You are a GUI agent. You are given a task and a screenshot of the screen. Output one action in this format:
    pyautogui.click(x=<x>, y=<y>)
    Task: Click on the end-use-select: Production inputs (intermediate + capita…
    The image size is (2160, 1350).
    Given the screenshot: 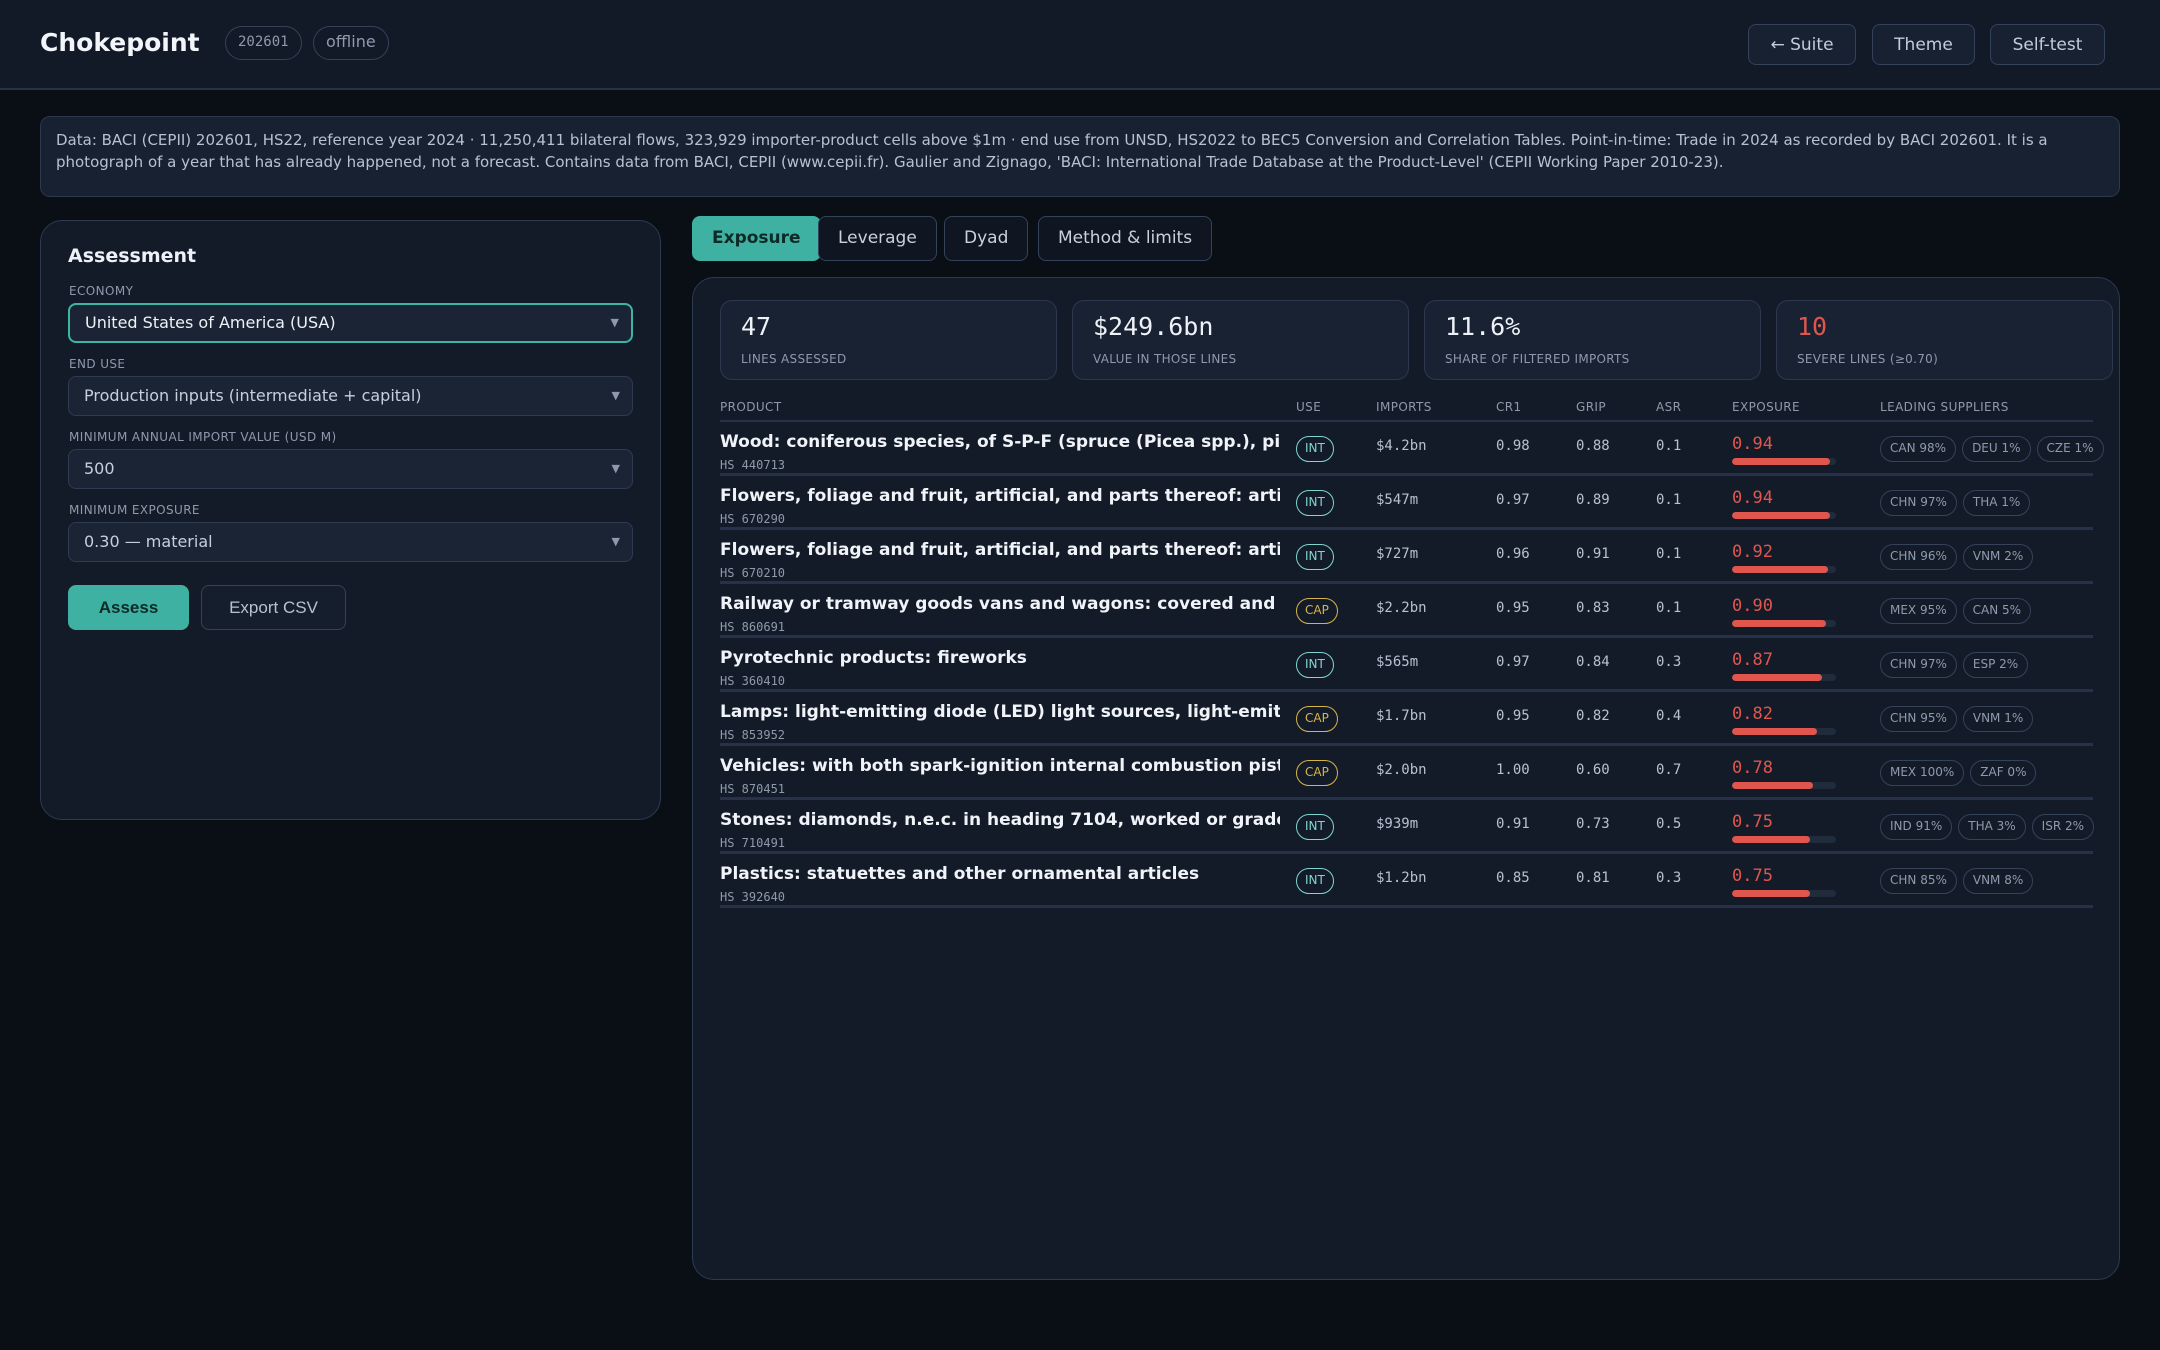 What is the action you would take?
    pyautogui.click(x=350, y=396)
    